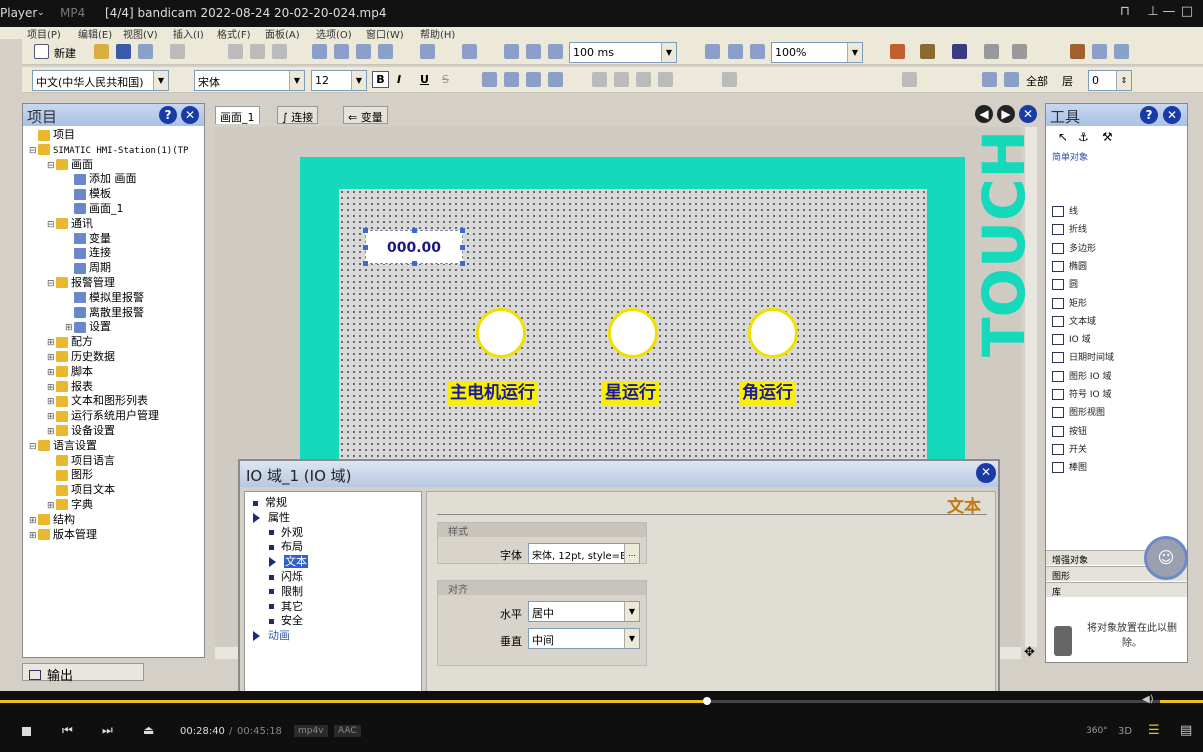 The image size is (1203, 752). Describe the element at coordinates (44, 33) in the screenshot. I see `menu-item: 项目(P)` at that location.